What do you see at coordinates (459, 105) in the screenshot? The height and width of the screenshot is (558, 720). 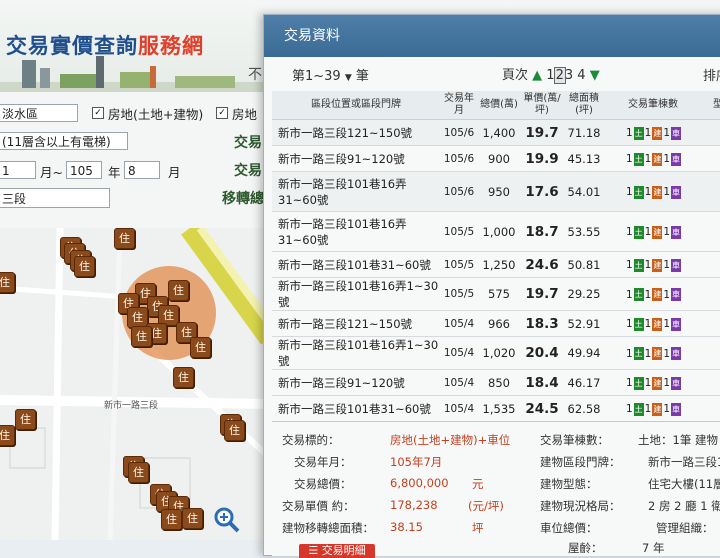 I see `col-header-year-month: 交易年月` at bounding box center [459, 105].